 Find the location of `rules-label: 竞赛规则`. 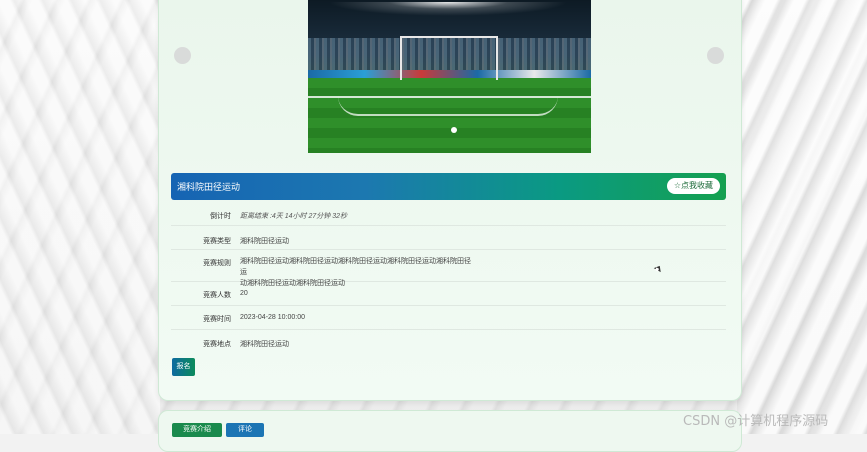

rules-label: 竞赛规则 is located at coordinates (217, 263).